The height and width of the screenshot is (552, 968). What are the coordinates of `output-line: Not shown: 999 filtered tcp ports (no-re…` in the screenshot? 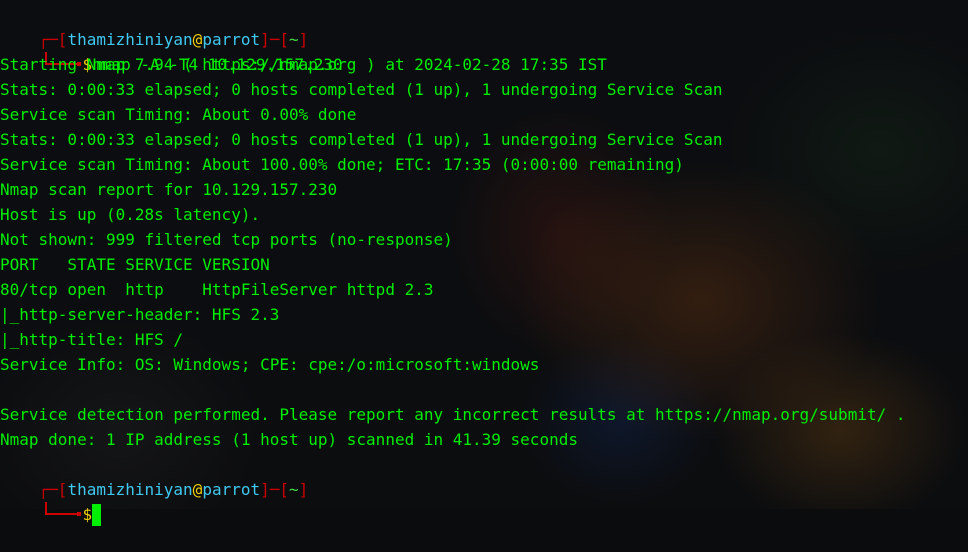 It's located at (226, 239).